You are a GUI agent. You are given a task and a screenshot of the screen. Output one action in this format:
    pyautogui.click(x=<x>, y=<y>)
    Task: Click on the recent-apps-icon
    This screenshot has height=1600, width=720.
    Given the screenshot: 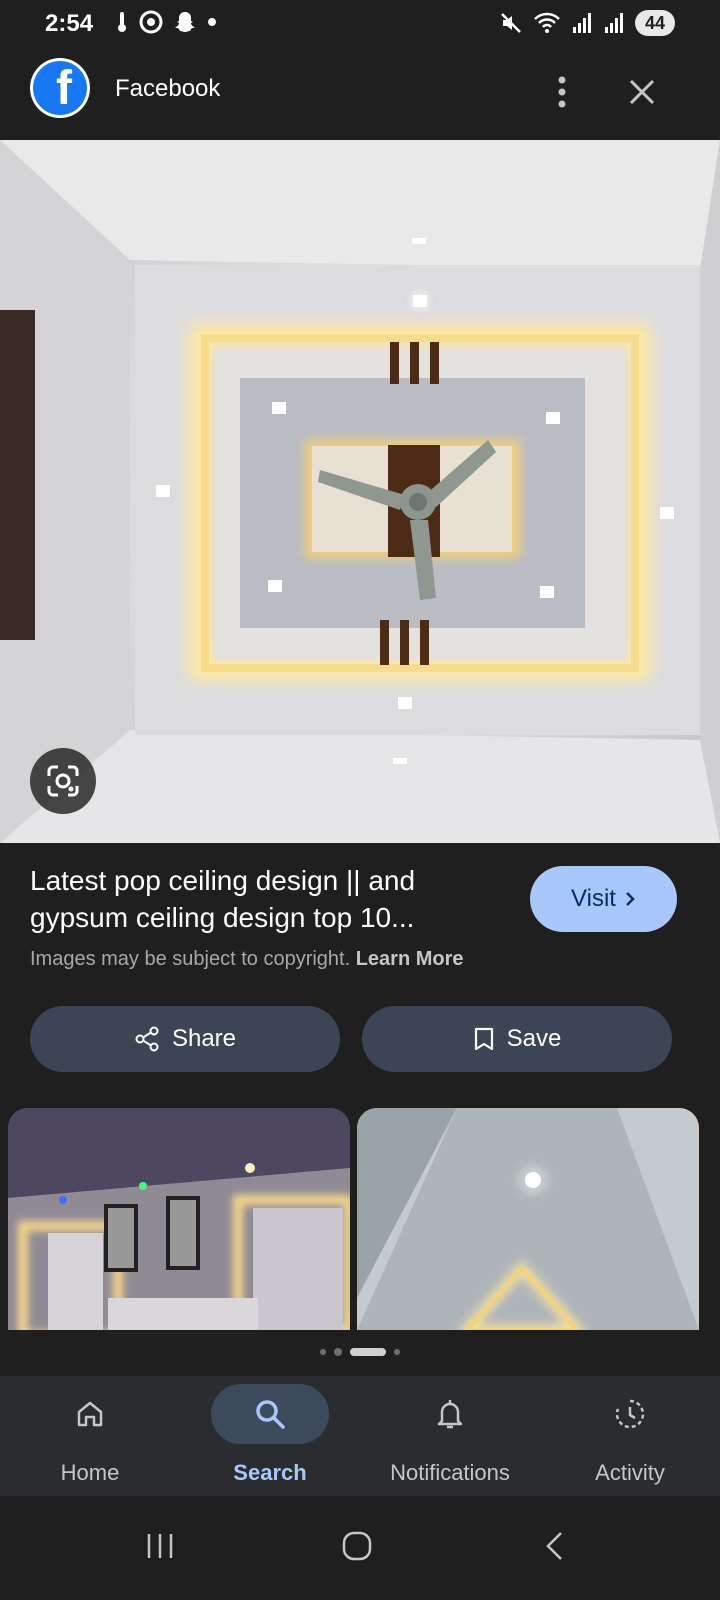 What is the action you would take?
    pyautogui.click(x=160, y=1546)
    